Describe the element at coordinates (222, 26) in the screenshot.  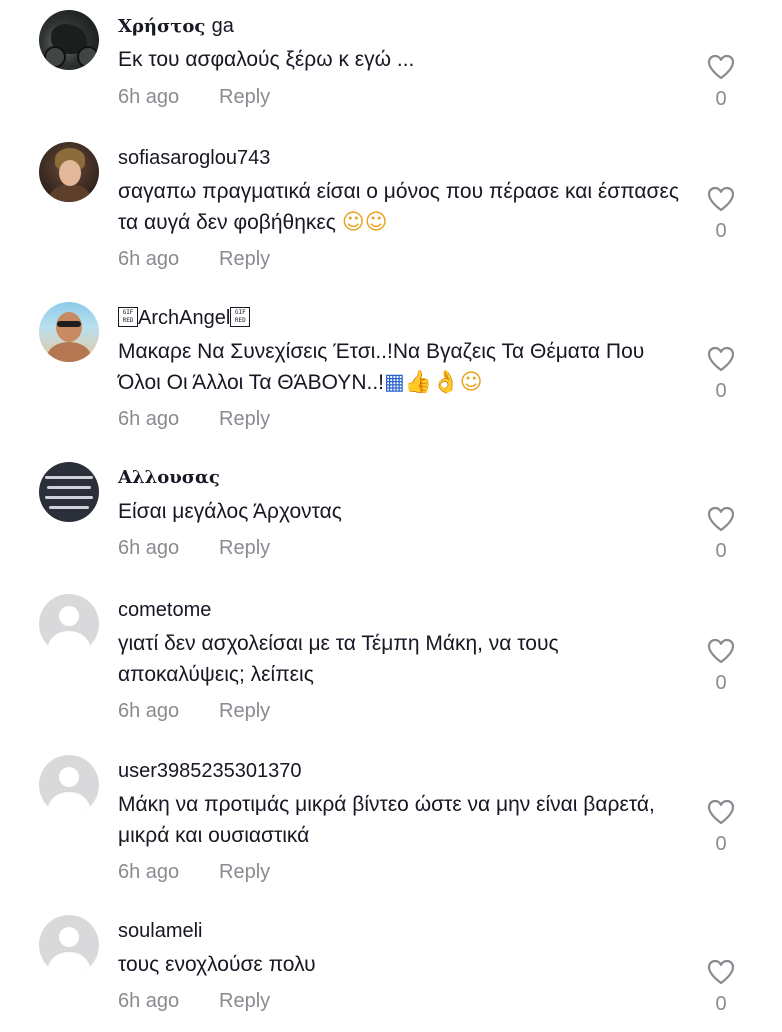
I see `username-suffix: ga` at that location.